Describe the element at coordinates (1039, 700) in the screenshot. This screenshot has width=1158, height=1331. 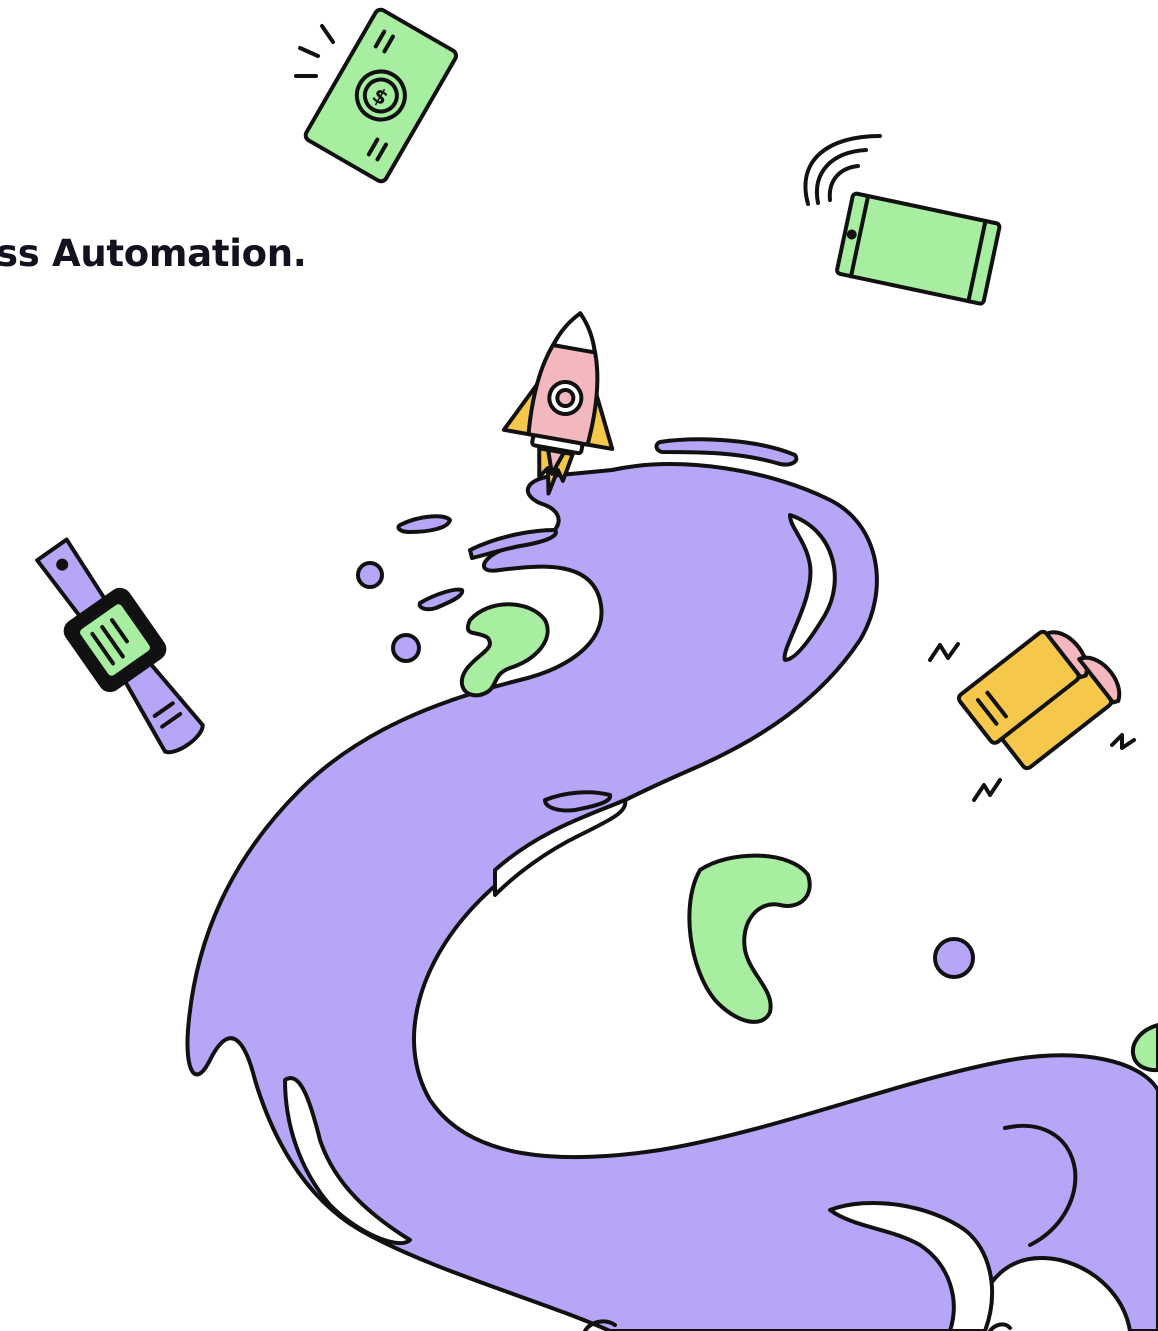
I see `books-icon` at that location.